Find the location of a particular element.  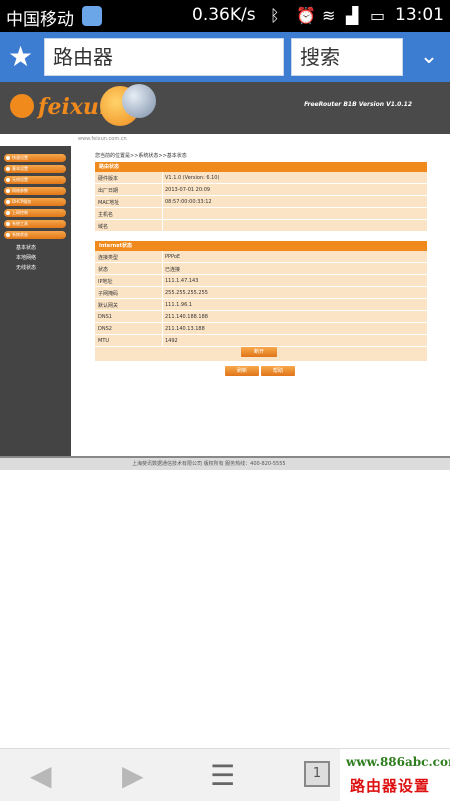

table-row: 连接类型 PPPoE is located at coordinates (261, 257).